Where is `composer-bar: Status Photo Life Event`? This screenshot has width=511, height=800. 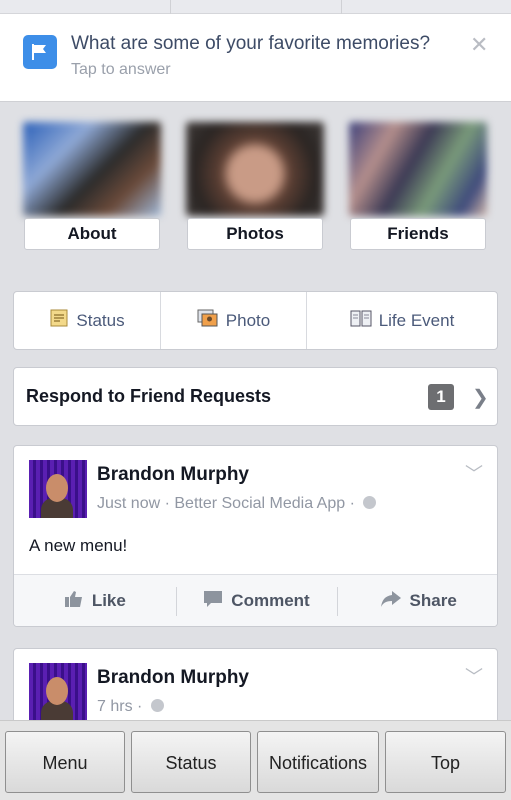
composer-bar: Status Photo Life Event is located at coordinates (255, 320).